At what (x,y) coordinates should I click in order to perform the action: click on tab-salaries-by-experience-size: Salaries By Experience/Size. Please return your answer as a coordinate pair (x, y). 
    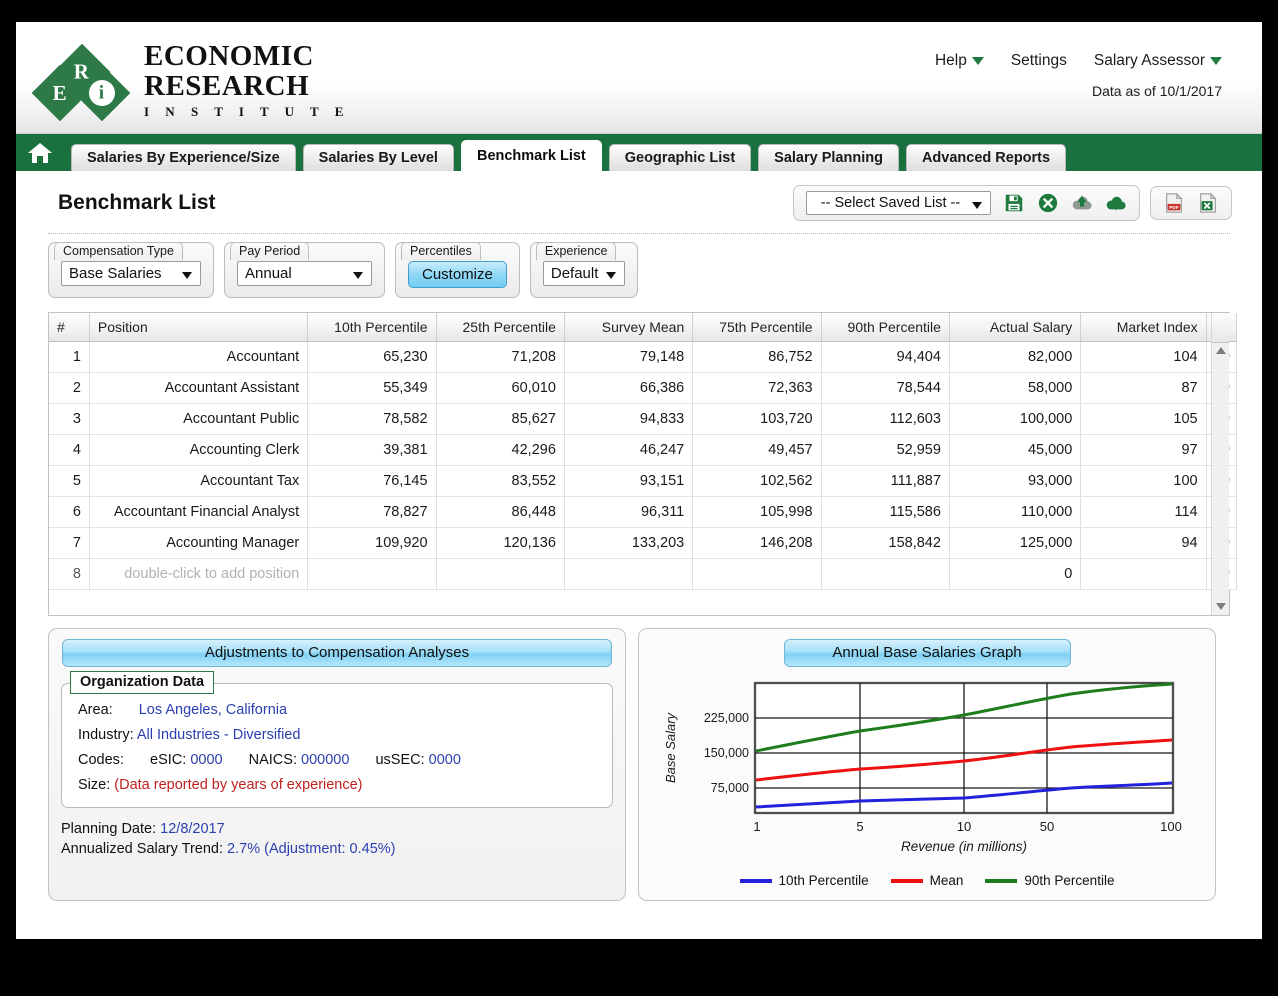
    Looking at the image, I should click on (183, 157).